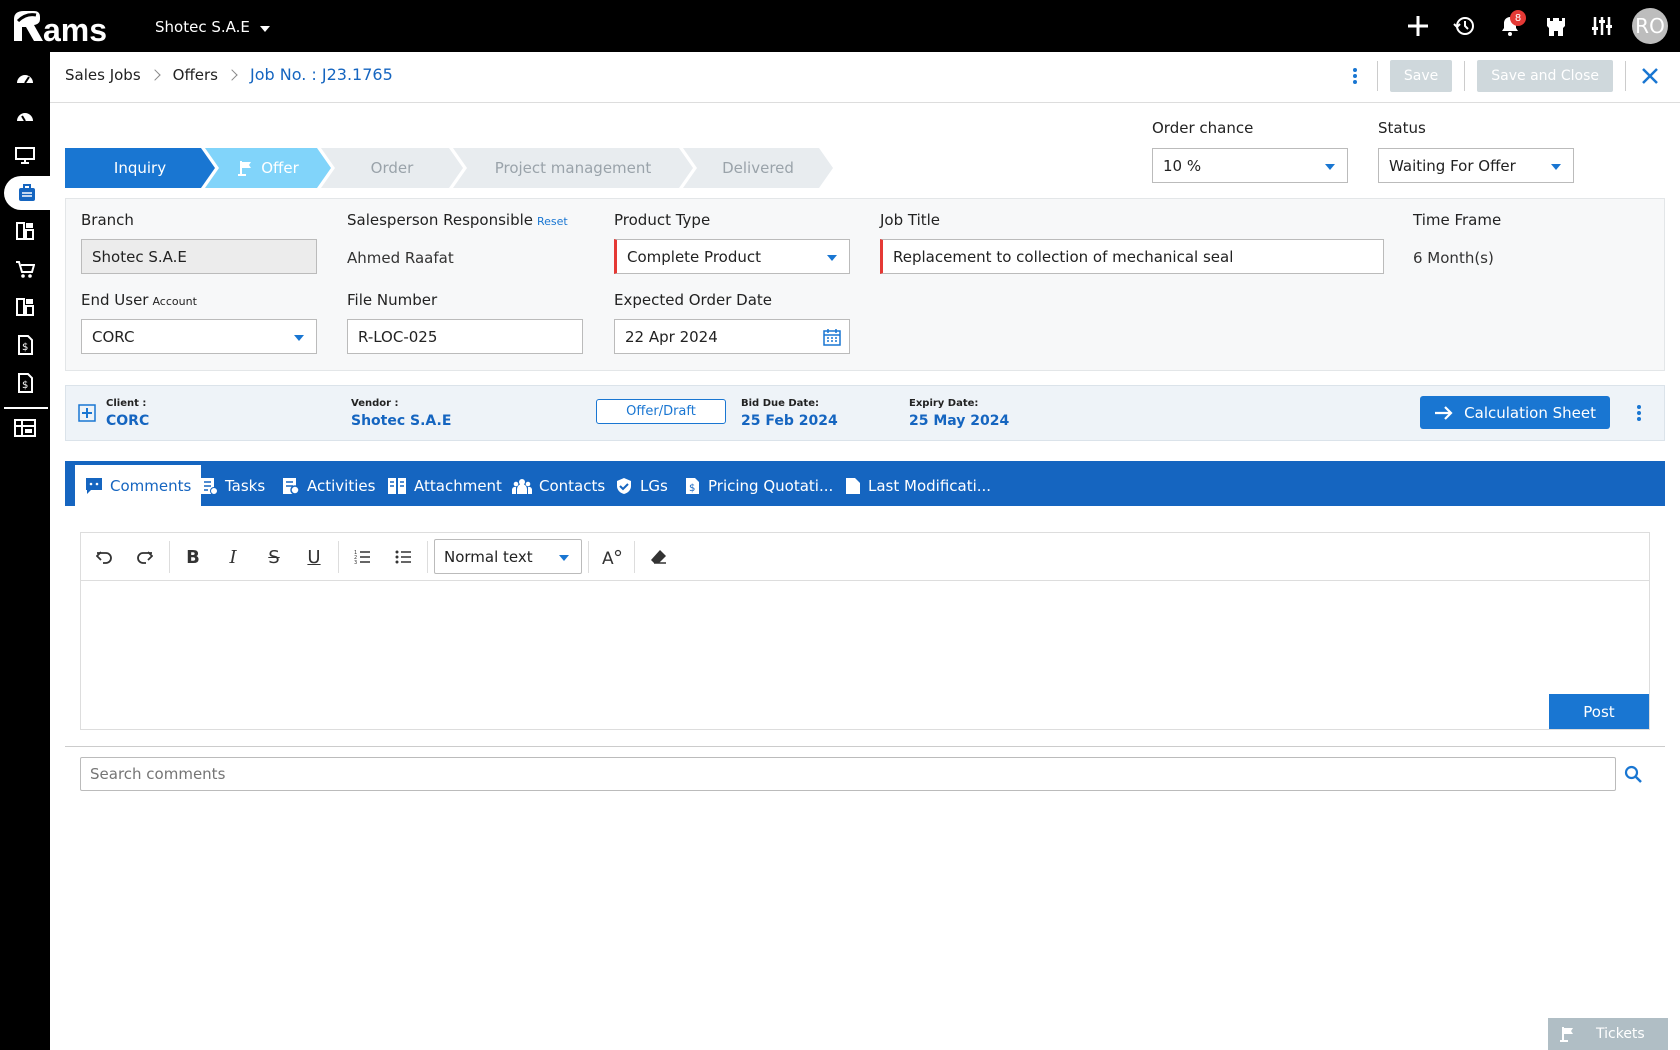 The image size is (1680, 1050). What do you see at coordinates (1556, 26) in the screenshot?
I see `castle-icon` at bounding box center [1556, 26].